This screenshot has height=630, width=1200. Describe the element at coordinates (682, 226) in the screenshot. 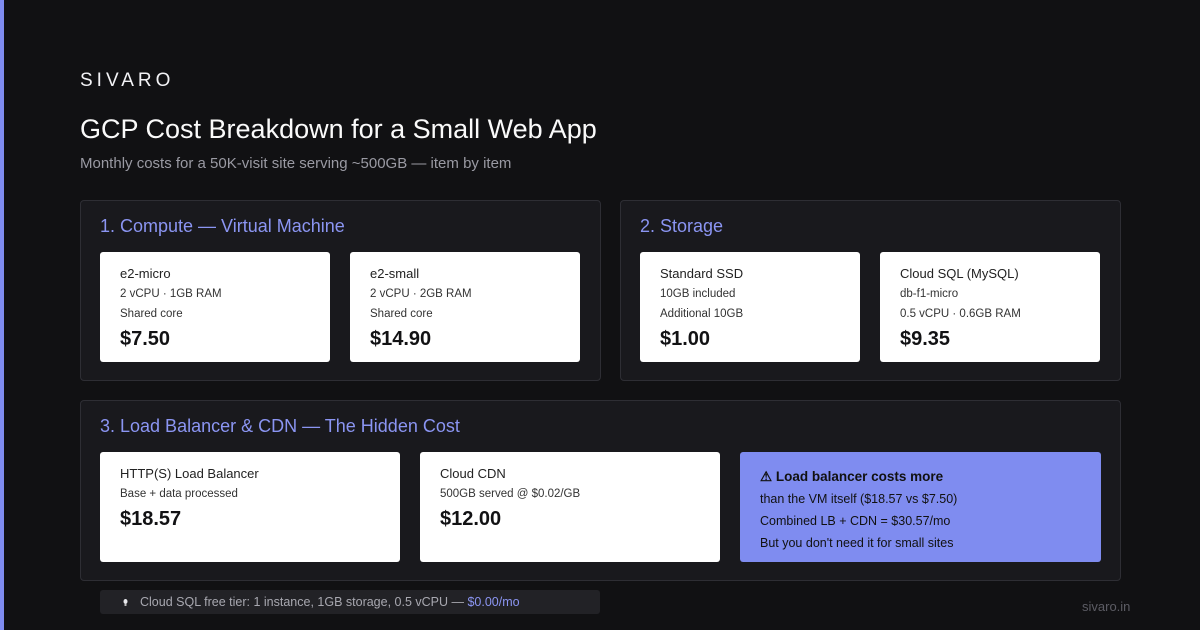

I see `section-title: 2. Storage` at that location.